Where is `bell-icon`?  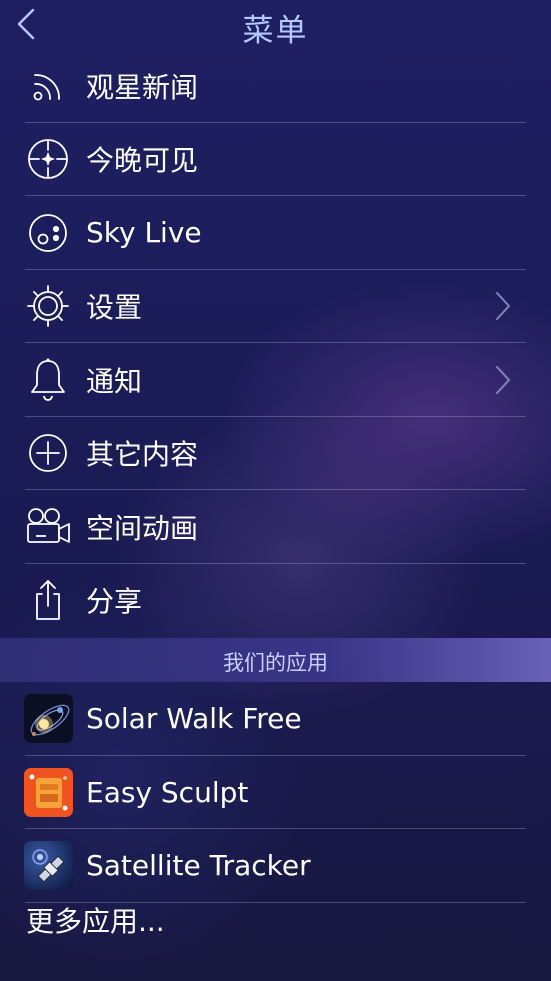 bell-icon is located at coordinates (48, 380).